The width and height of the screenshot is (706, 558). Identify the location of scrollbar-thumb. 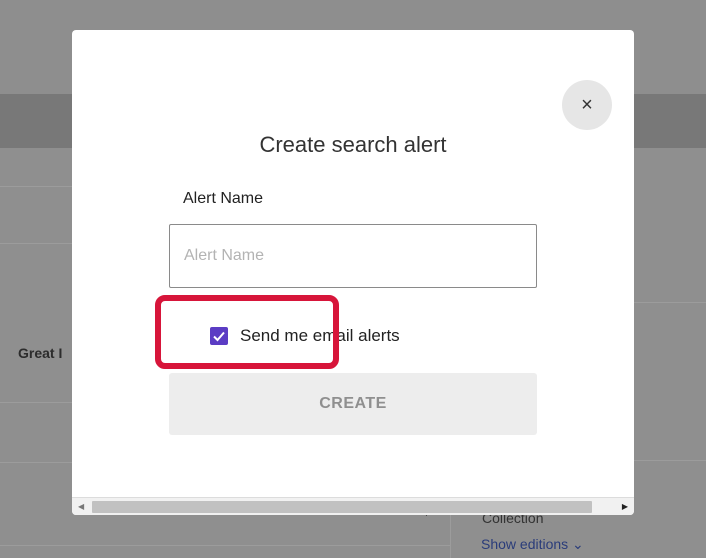
(342, 507).